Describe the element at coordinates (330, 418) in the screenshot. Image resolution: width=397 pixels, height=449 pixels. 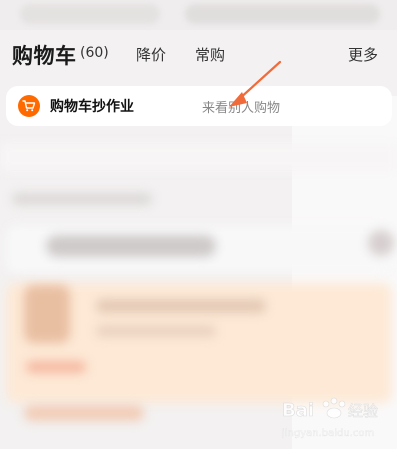
I see `baidu-watermark-icon: Bai 经验 jingyan.baidu.com` at that location.